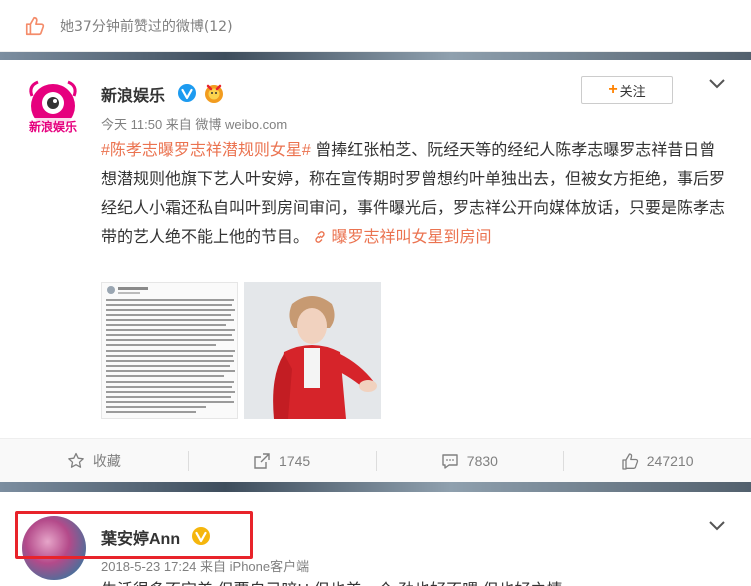 The width and height of the screenshot is (751, 586). Describe the element at coordinates (450, 461) in the screenshot. I see `comment-icon` at that location.